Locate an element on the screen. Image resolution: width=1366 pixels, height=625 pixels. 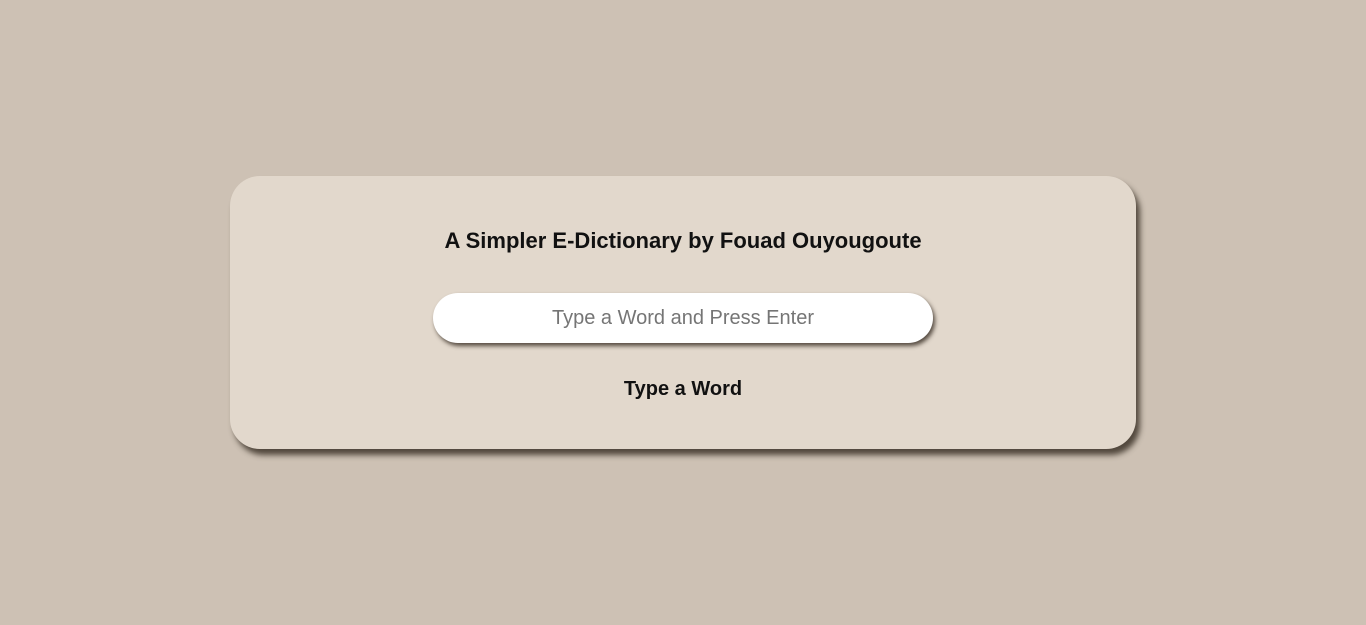
search-input is located at coordinates (683, 318).